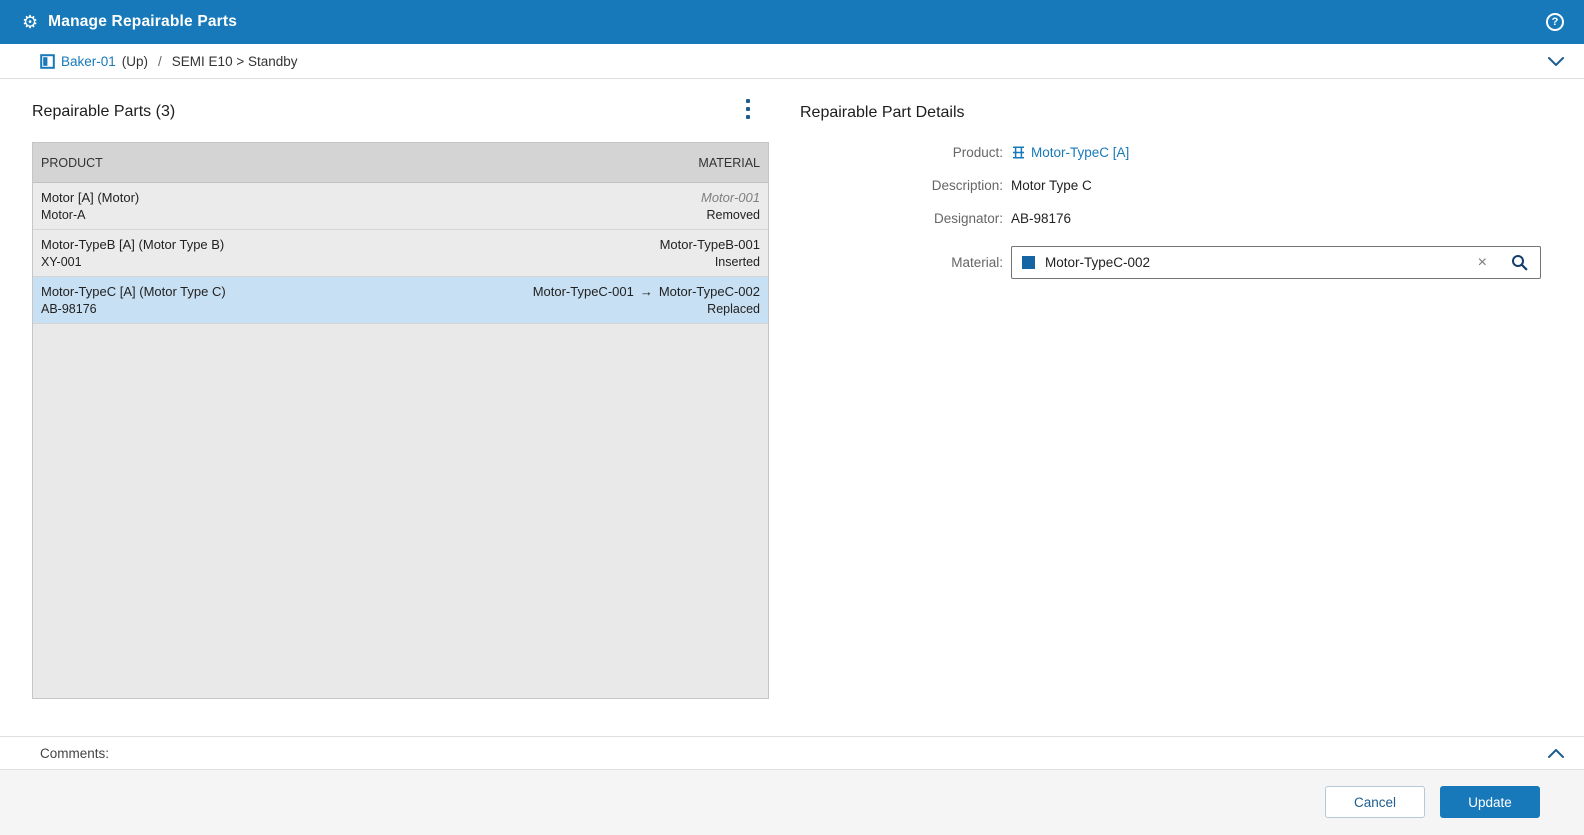 This screenshot has width=1584, height=835. I want to click on arrow-right-icon: →, so click(646, 291).